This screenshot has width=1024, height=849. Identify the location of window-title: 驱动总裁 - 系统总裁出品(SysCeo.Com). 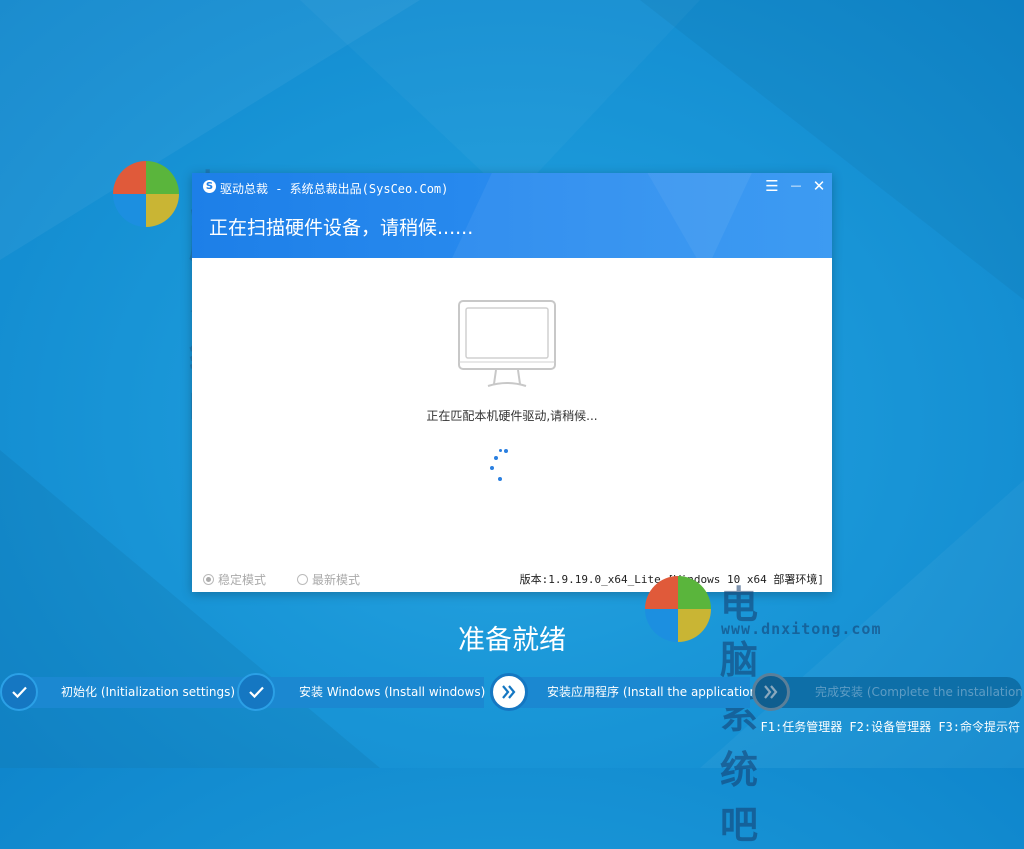
(334, 189).